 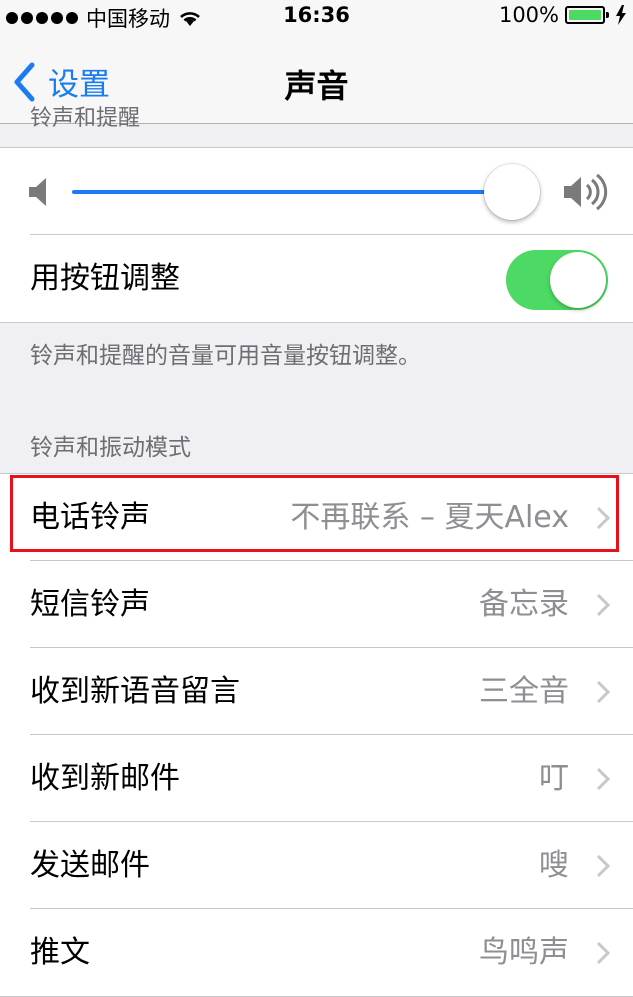 What do you see at coordinates (621, 15) in the screenshot?
I see `charging-bolt-icon` at bounding box center [621, 15].